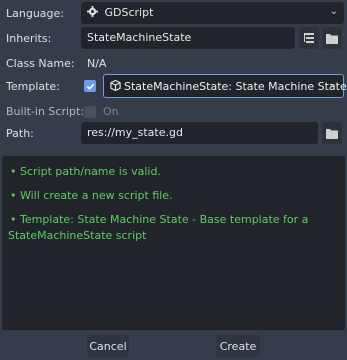 The height and width of the screenshot is (360, 347). Describe the element at coordinates (173, 112) in the screenshot. I see `builtin-row: Built-in Script: On` at that location.